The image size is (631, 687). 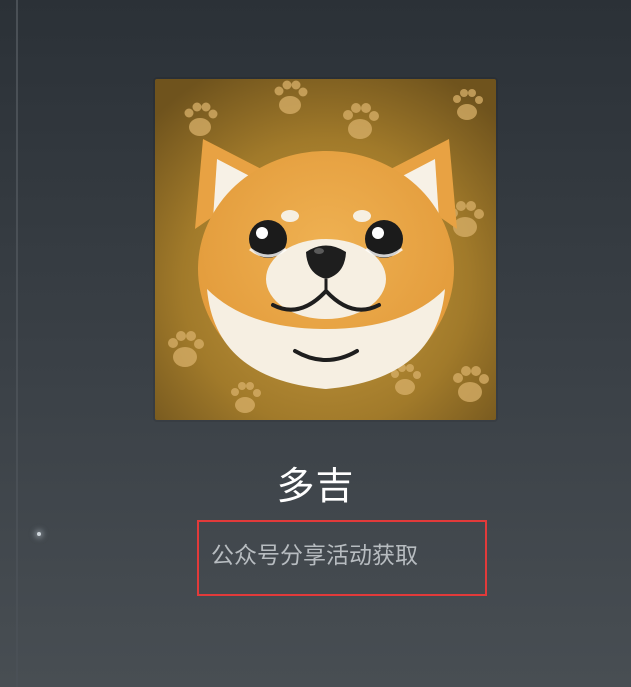 I want to click on sparkle-dot, so click(x=39, y=534).